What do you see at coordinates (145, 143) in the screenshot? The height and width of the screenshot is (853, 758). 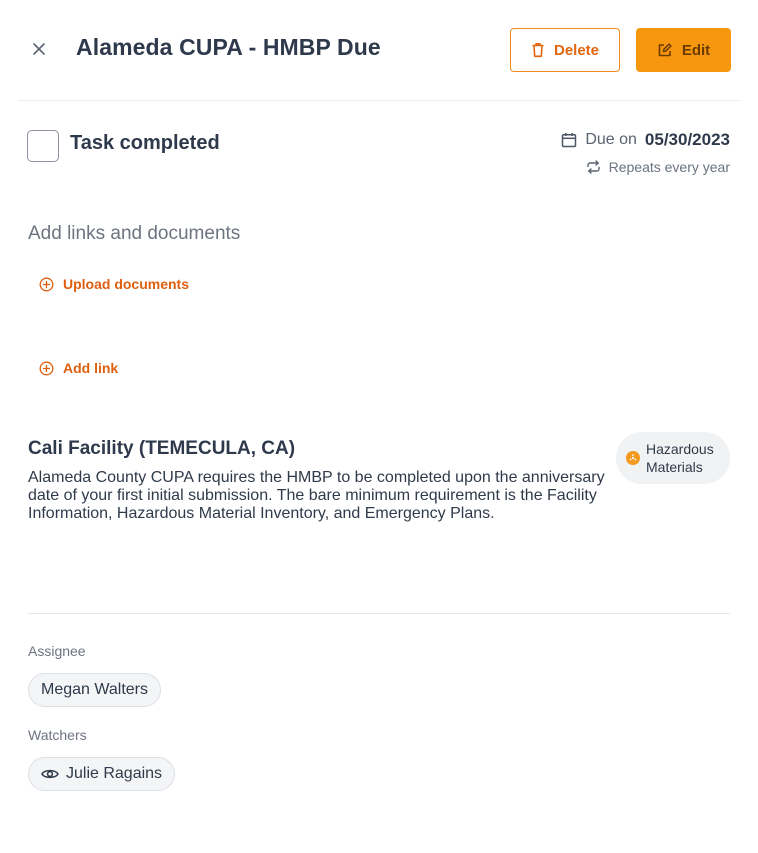 I see `task-completed-label: Task completed` at bounding box center [145, 143].